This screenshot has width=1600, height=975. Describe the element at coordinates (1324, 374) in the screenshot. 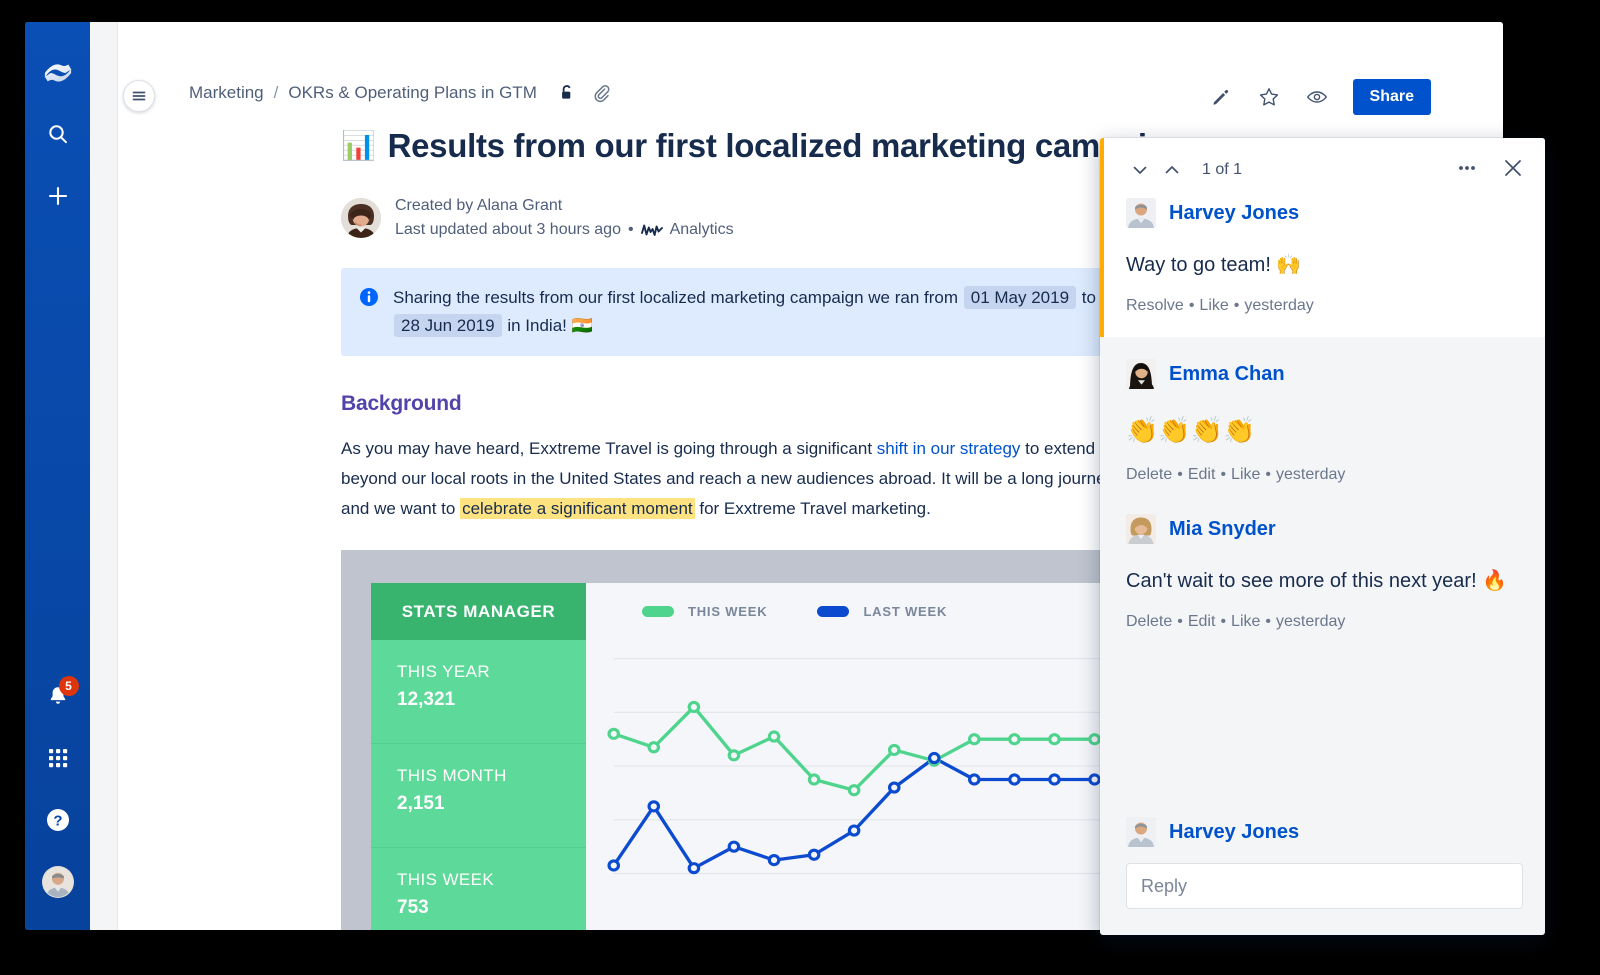

I see `comment-author-row: Emma Chan` at that location.